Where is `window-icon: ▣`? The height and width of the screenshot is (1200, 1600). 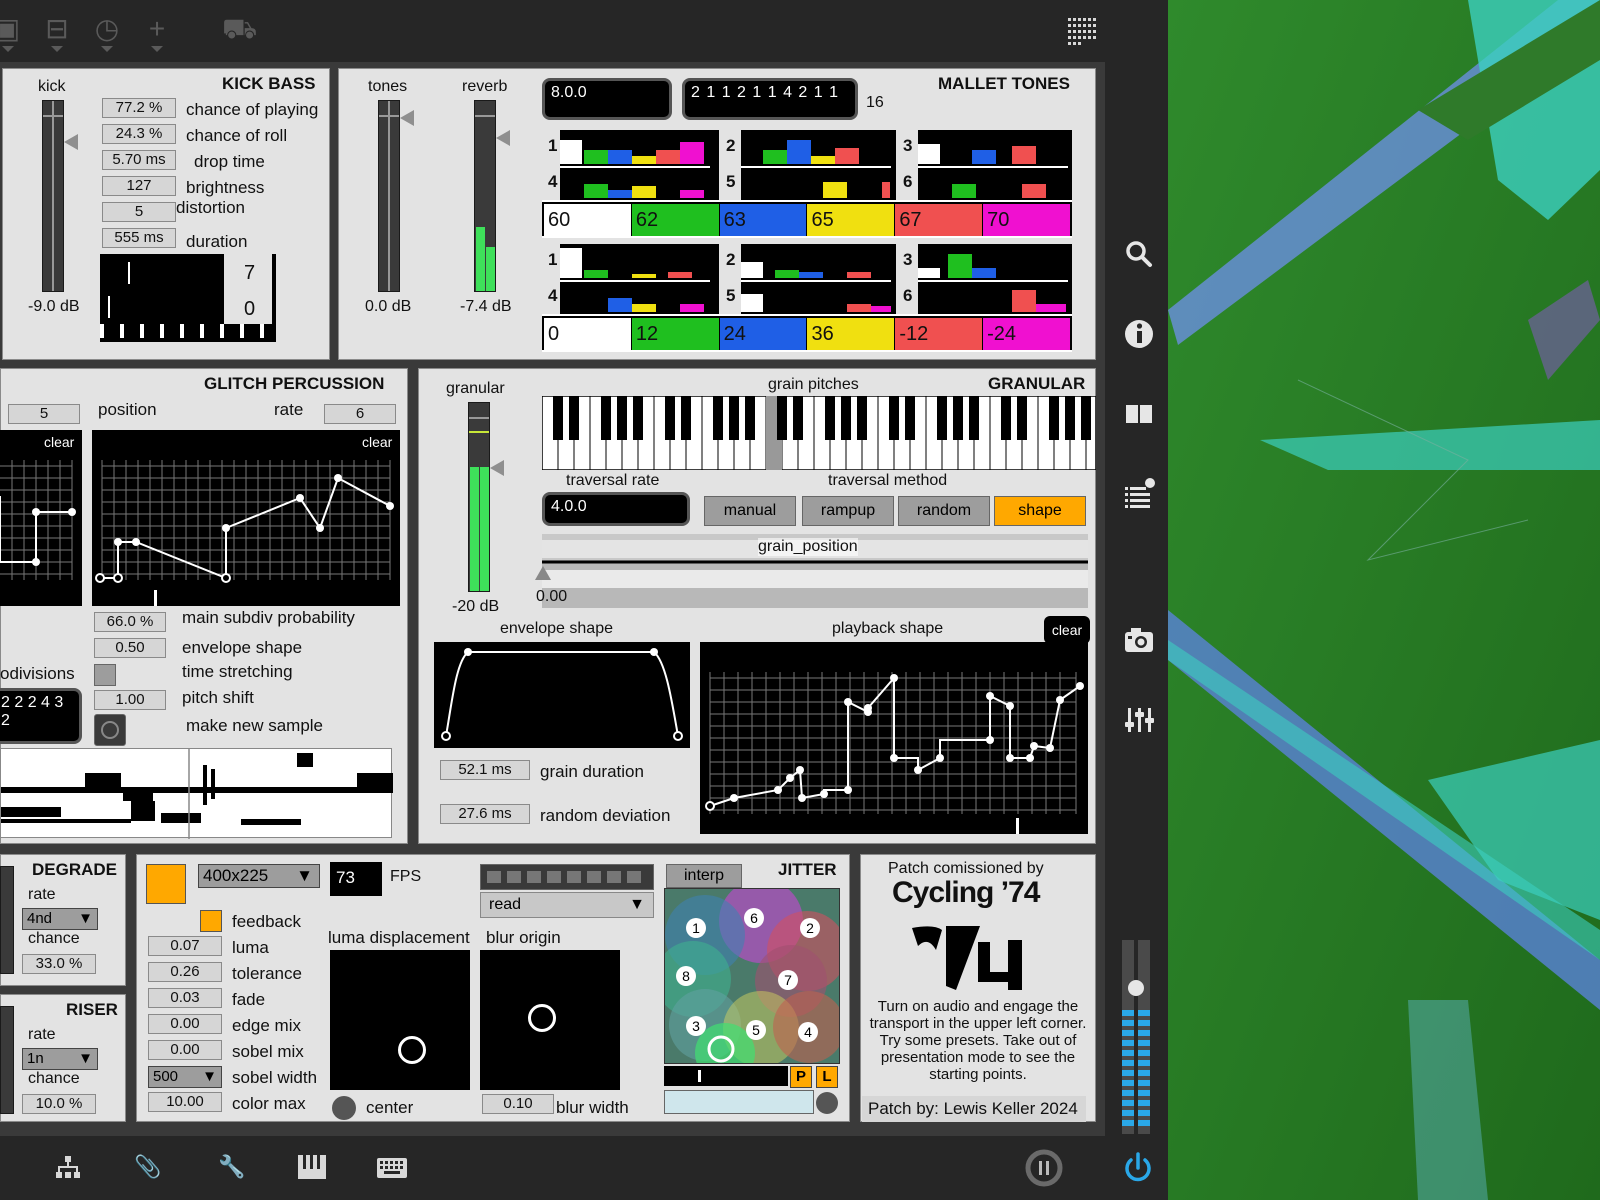 window-icon: ▣ is located at coordinates (12, 29).